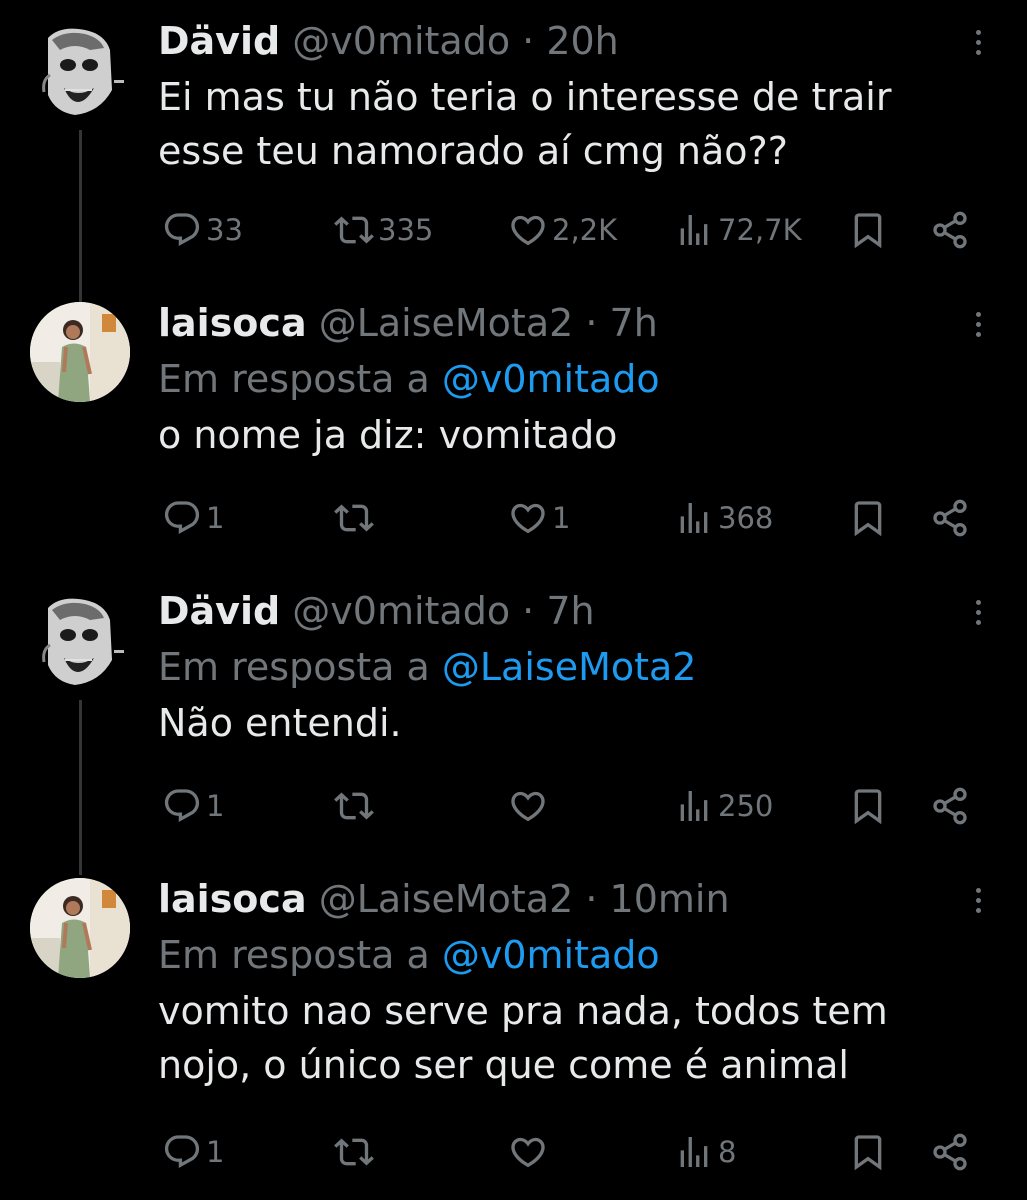  Describe the element at coordinates (570, 41) in the screenshot. I see `timestamp: · 20h` at that location.